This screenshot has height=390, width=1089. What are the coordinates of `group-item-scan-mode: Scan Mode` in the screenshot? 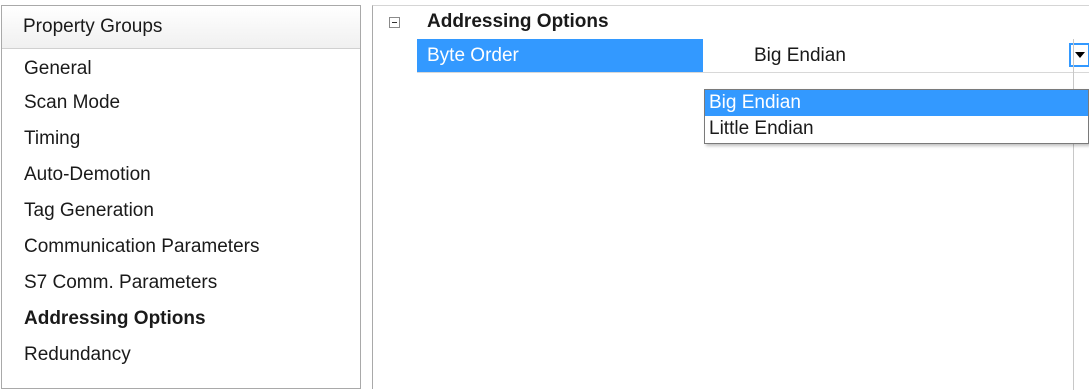 It's located at (181, 103).